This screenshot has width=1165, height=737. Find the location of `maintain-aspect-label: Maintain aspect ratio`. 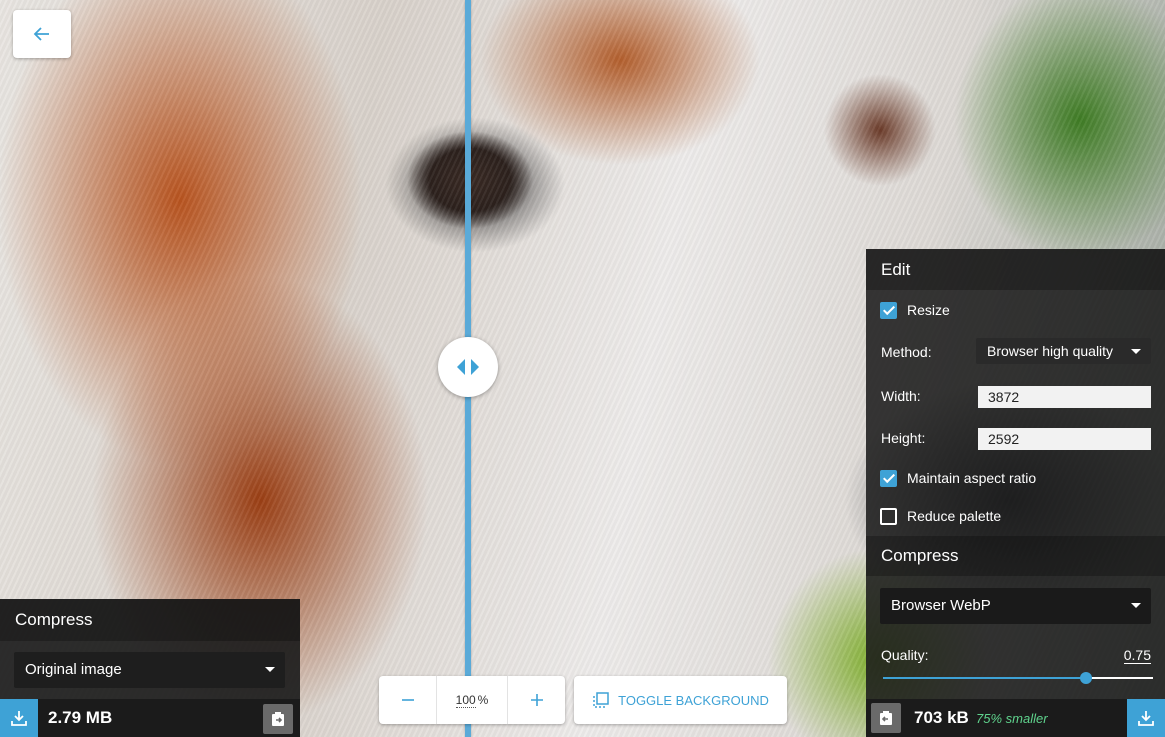

maintain-aspect-label: Maintain aspect ratio is located at coordinates (972, 478).